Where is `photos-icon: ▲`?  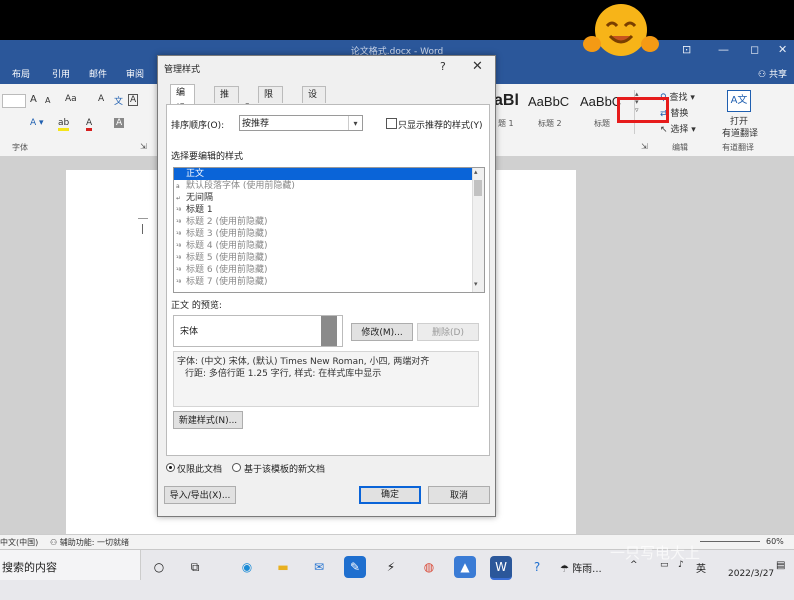
photos-icon: ▲ is located at coordinates (465, 567).